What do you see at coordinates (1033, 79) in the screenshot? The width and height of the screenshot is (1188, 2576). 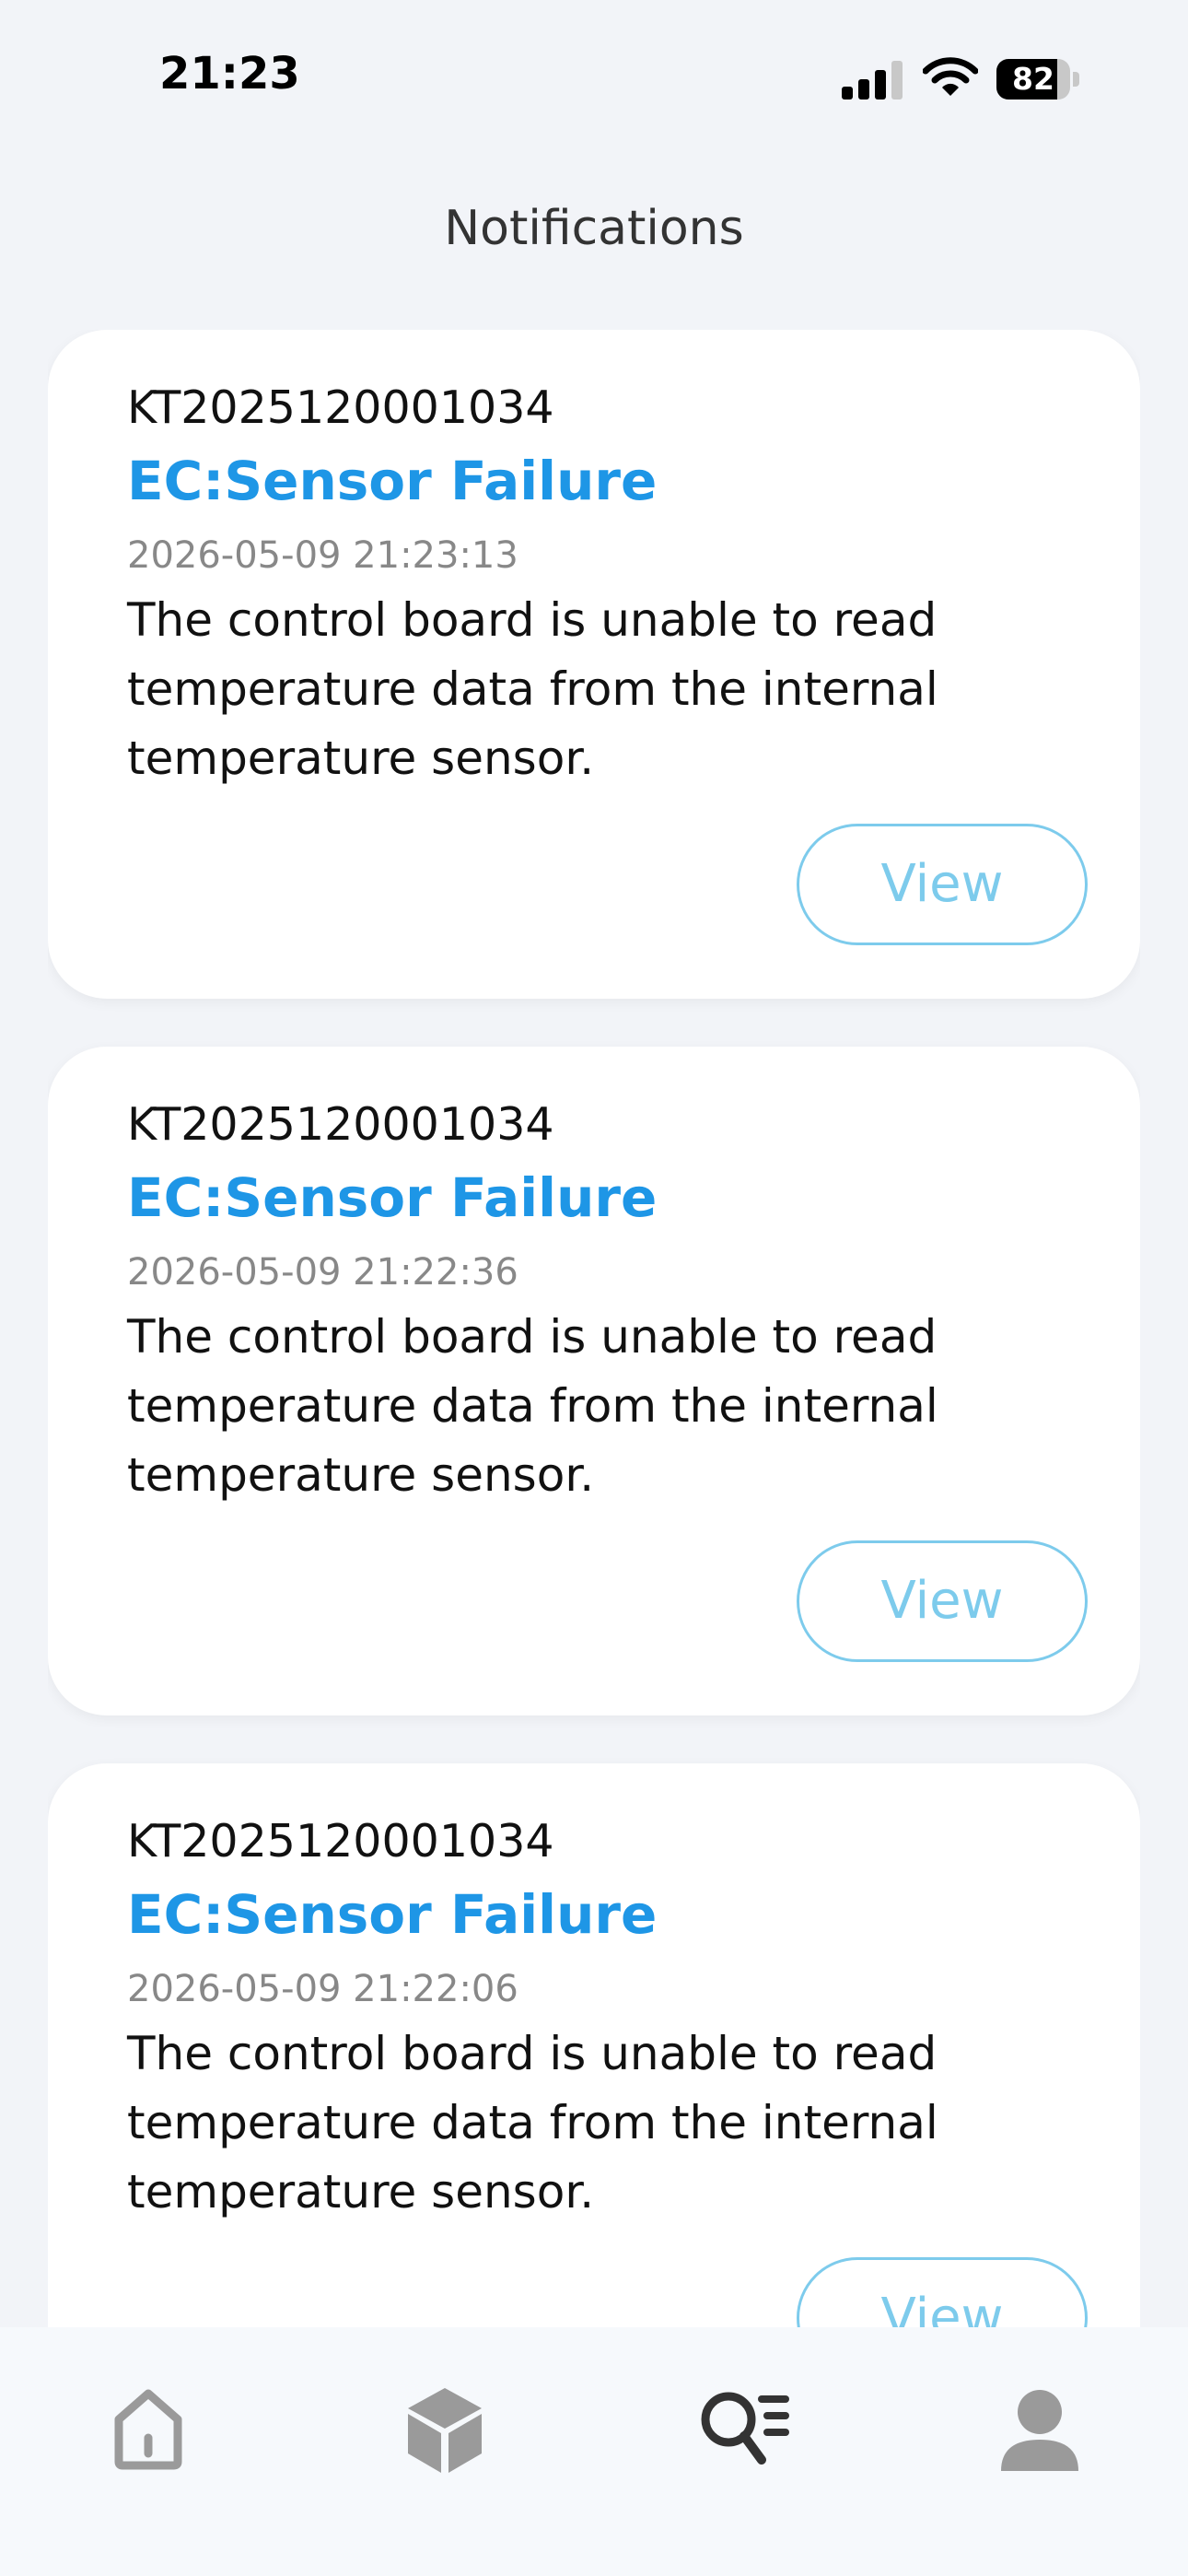 I see `battery-level: 82` at bounding box center [1033, 79].